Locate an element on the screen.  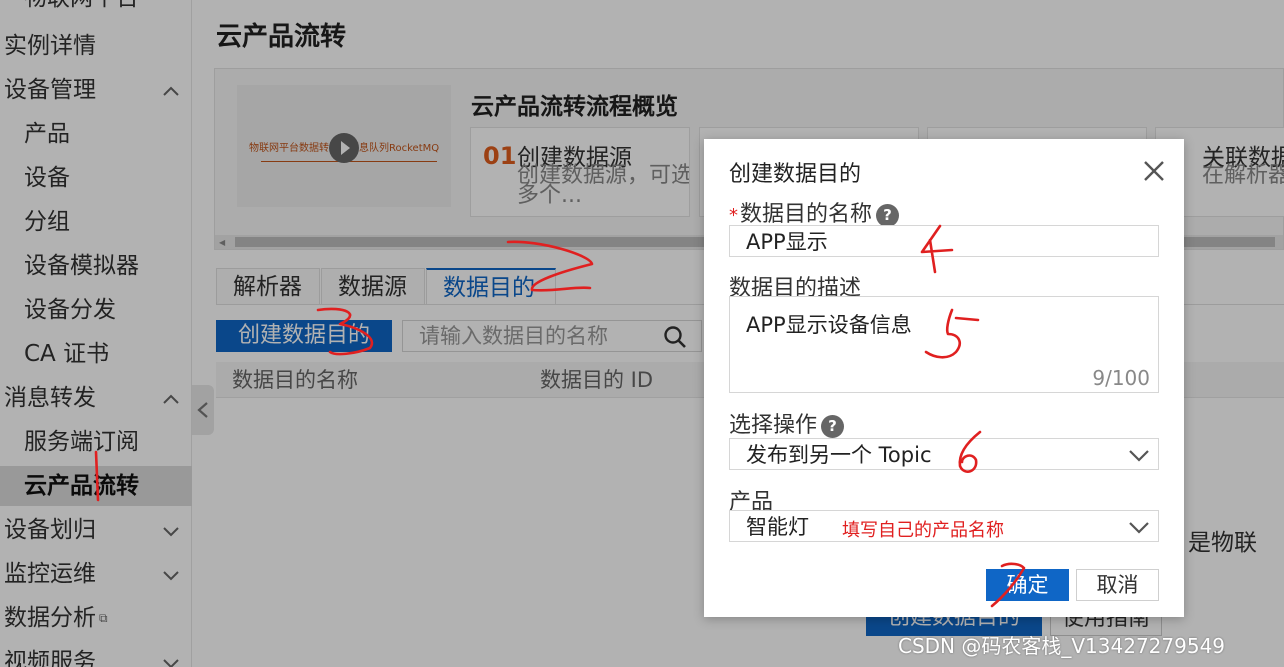
destination-name-input is located at coordinates (944, 241).